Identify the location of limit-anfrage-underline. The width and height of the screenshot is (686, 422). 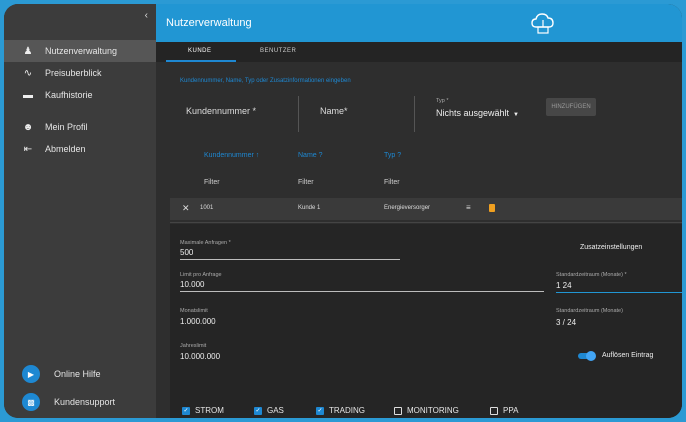
(362, 291).